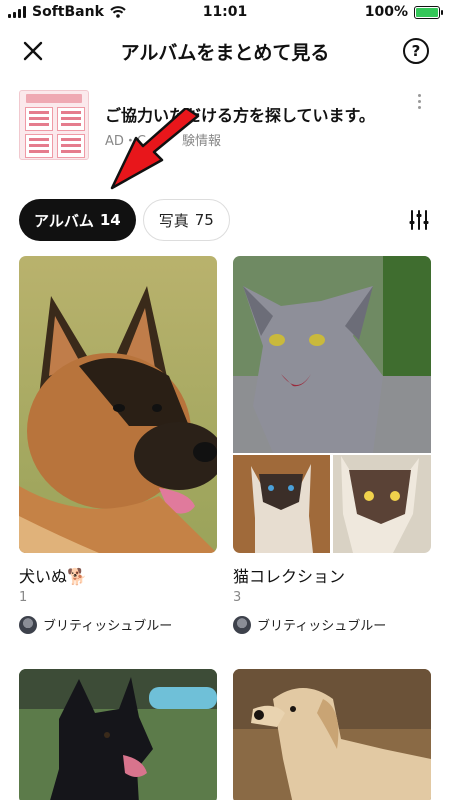  What do you see at coordinates (289, 576) in the screenshot?
I see `album-title: 猫コレクション` at bounding box center [289, 576].